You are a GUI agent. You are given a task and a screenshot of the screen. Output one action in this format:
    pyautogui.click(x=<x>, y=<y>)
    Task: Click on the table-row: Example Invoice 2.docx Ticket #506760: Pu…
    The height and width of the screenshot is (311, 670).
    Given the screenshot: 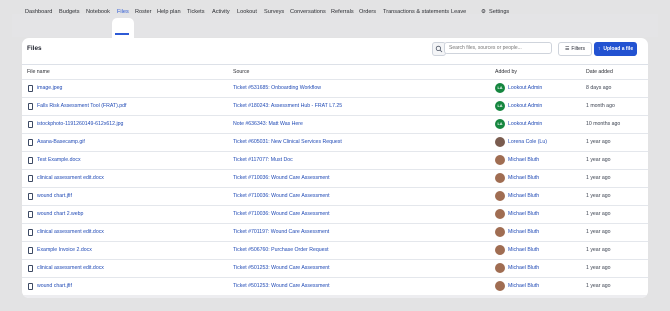 What is the action you would take?
    pyautogui.click(x=335, y=250)
    